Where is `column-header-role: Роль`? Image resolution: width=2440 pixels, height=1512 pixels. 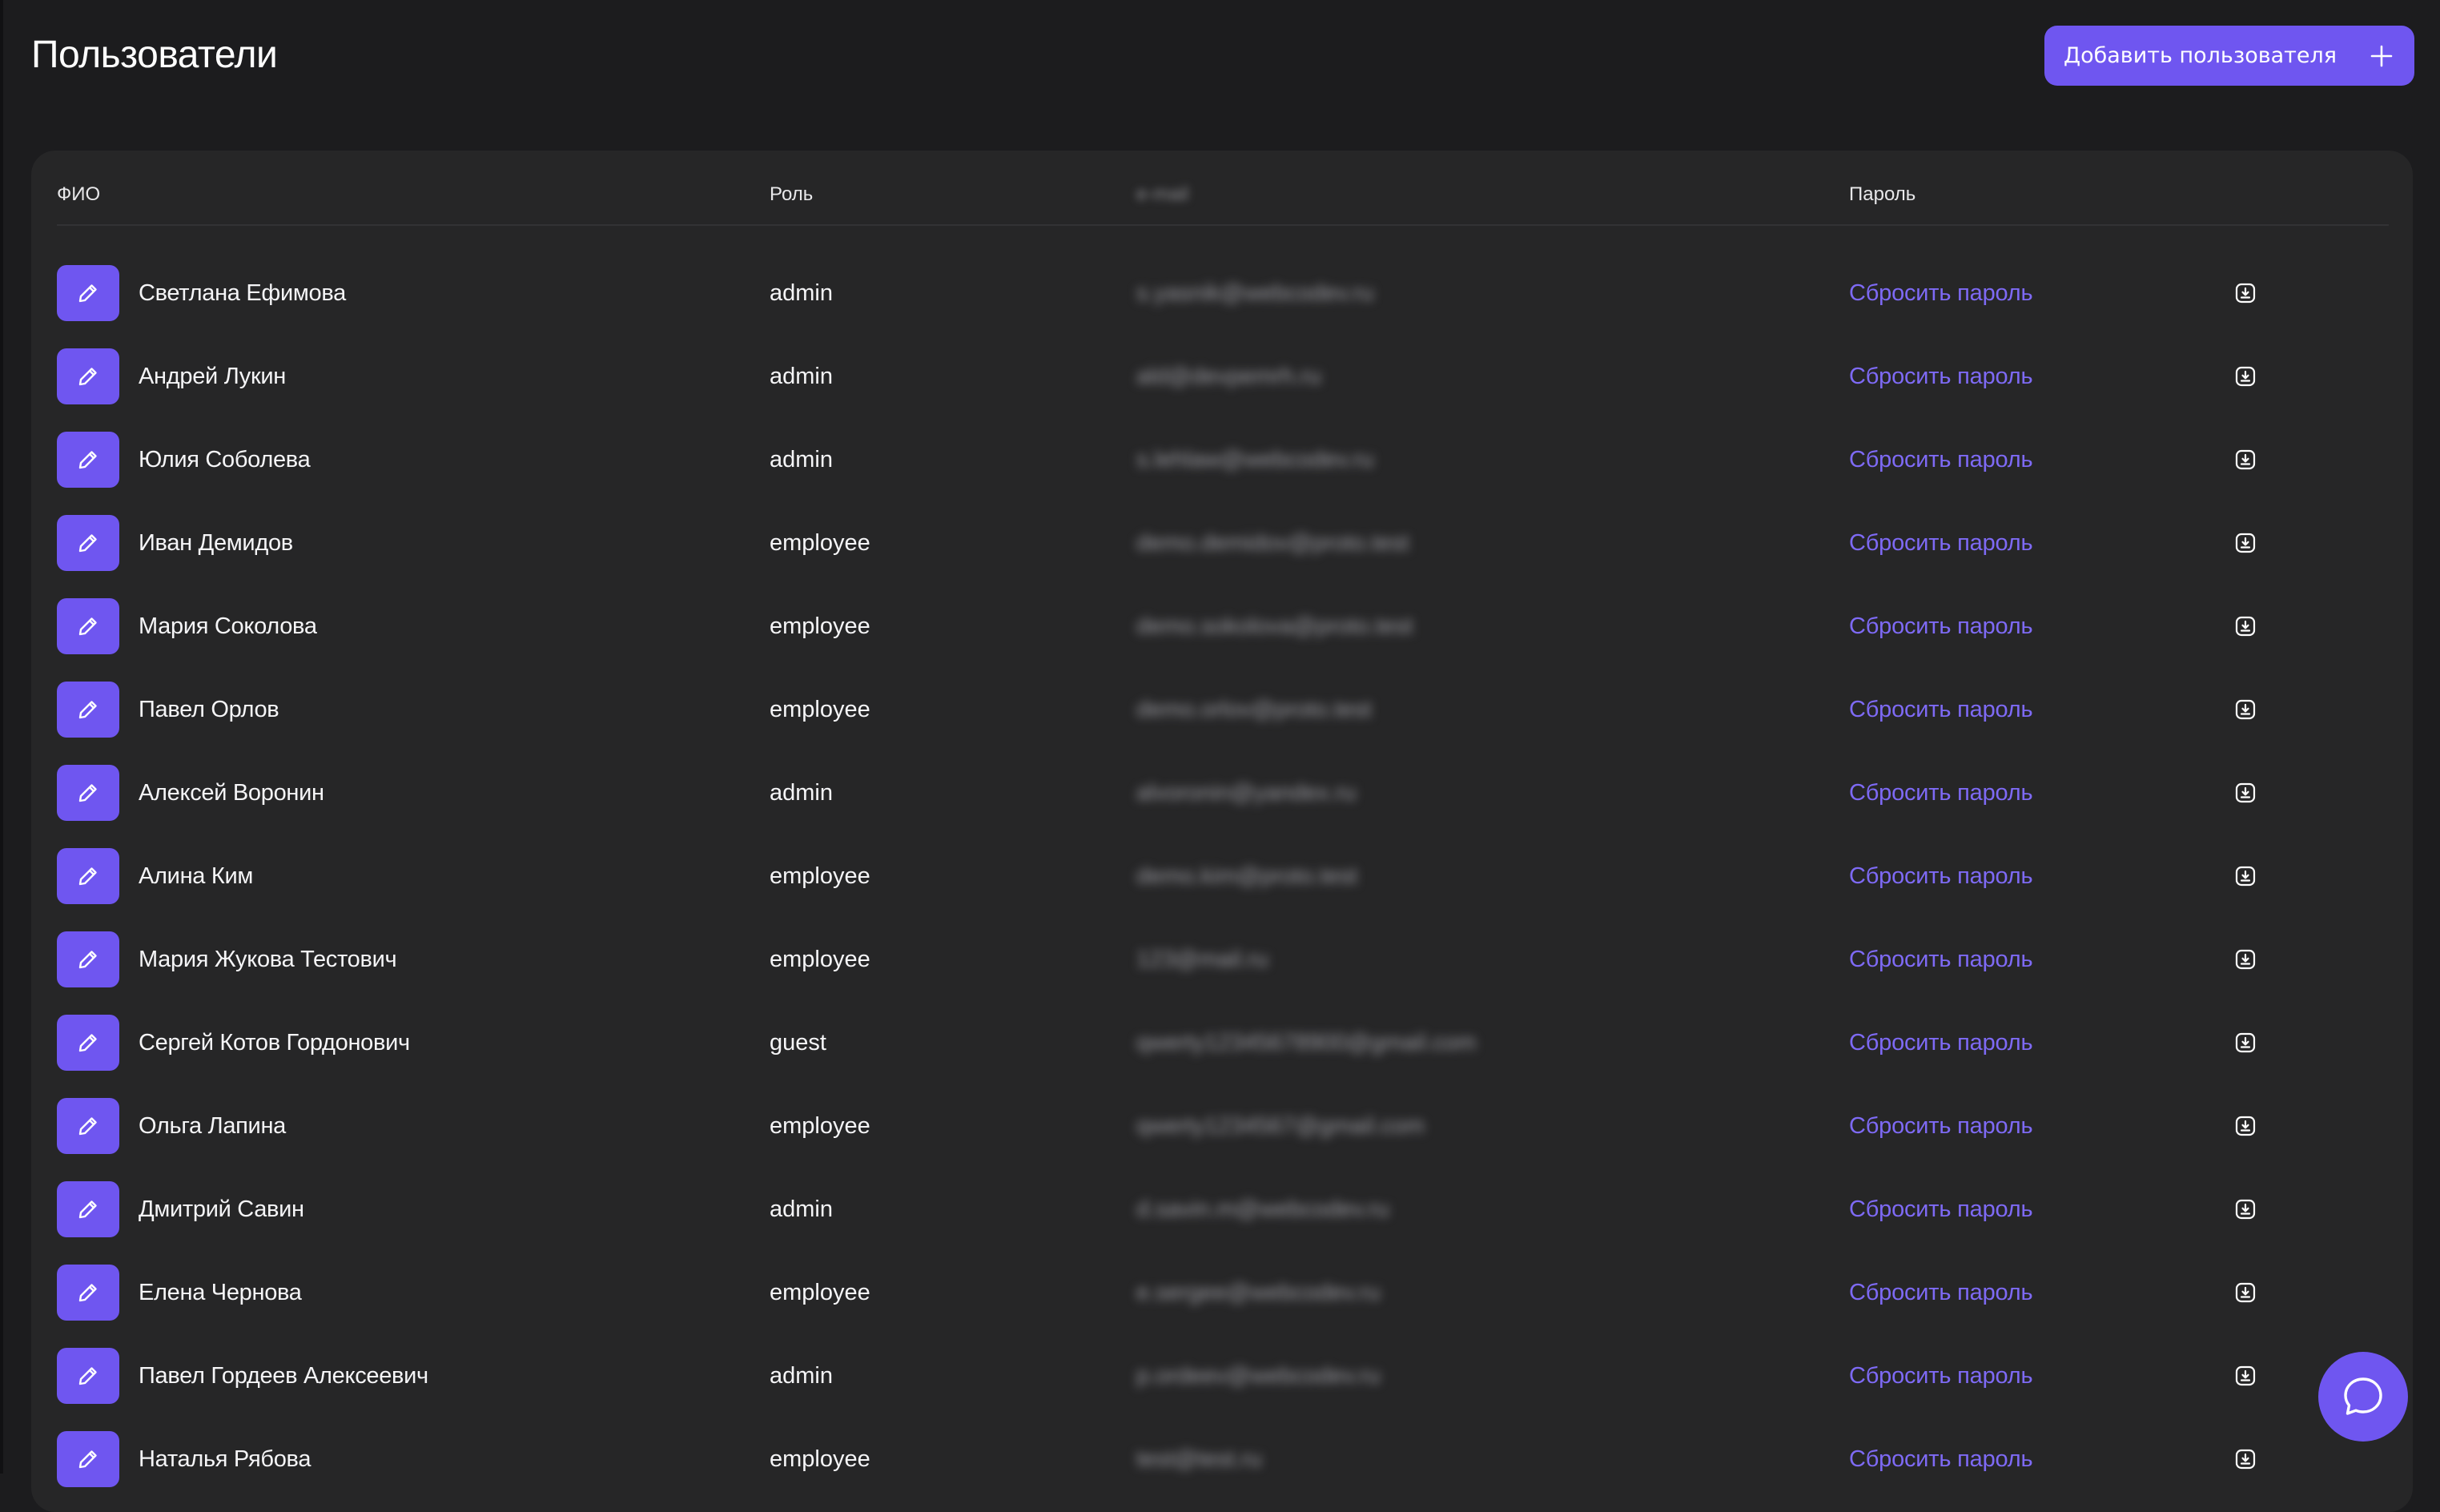 column-header-role: Роль is located at coordinates (792, 194).